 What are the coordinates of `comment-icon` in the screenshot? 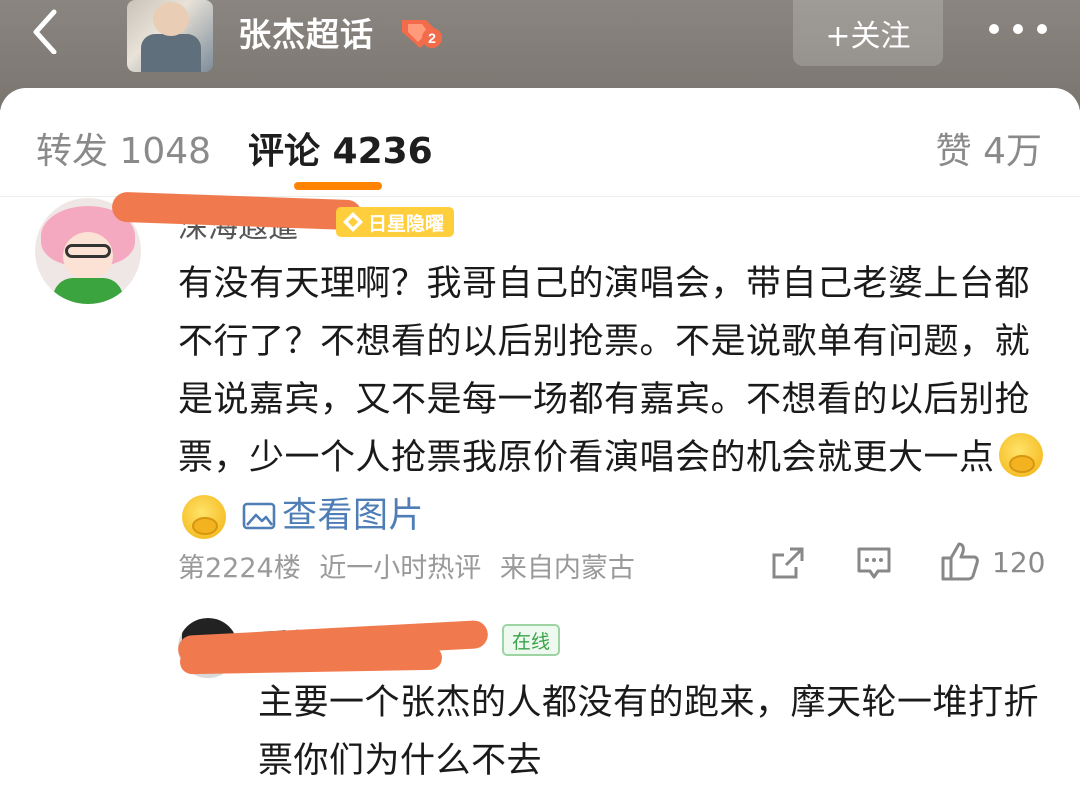 It's located at (874, 563).